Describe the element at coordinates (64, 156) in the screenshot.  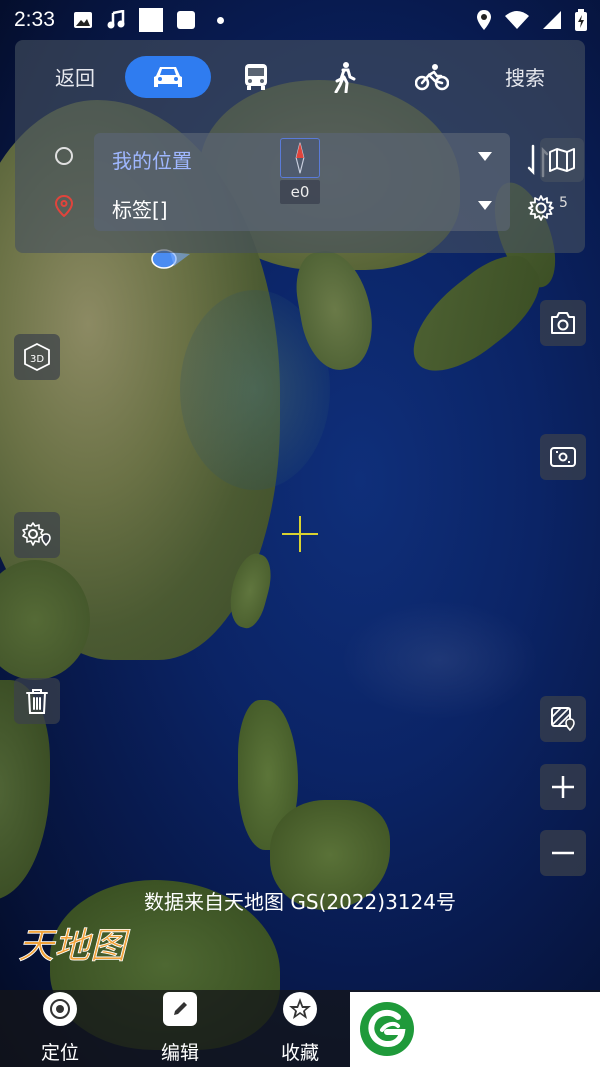
I see `start-point-icon` at that location.